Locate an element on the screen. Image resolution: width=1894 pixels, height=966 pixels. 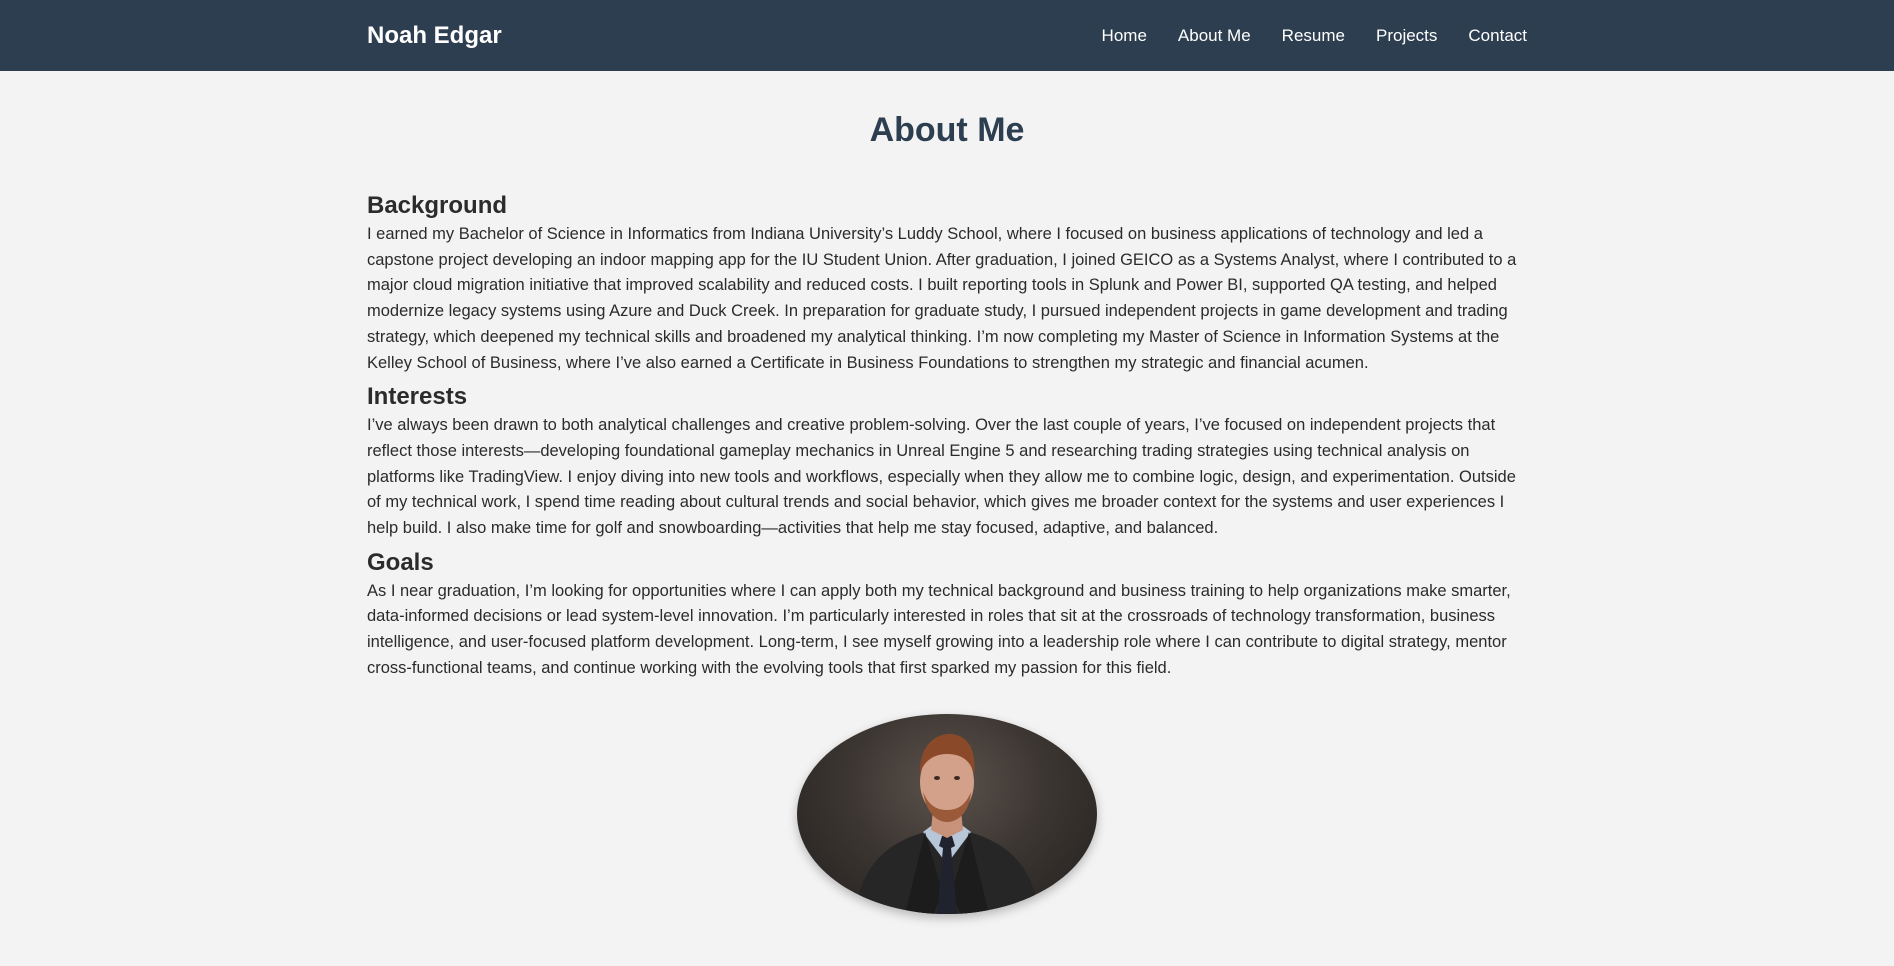
portrait-illustration is located at coordinates (947, 823).